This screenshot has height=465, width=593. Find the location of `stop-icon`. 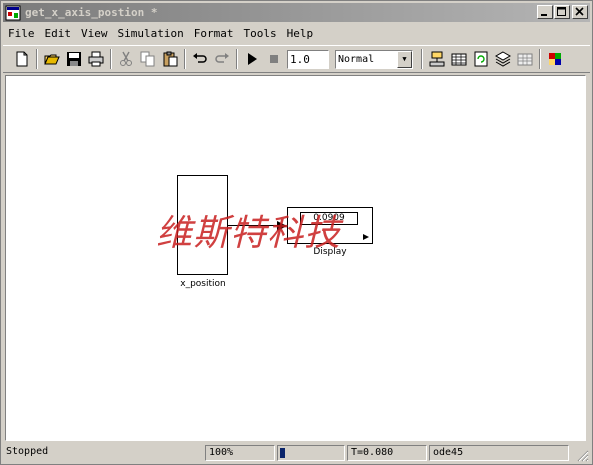

stop-icon is located at coordinates (274, 59).